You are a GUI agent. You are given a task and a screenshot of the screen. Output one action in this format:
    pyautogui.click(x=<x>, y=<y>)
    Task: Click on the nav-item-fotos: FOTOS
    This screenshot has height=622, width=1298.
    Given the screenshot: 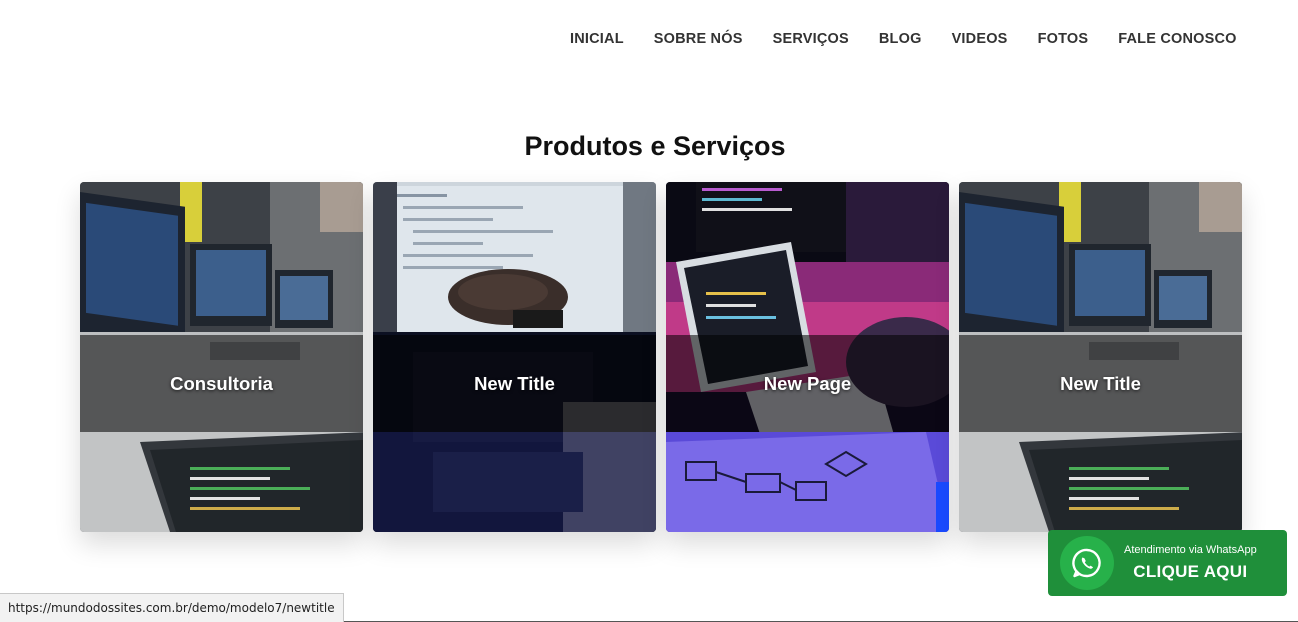 What is the action you would take?
    pyautogui.click(x=1063, y=39)
    